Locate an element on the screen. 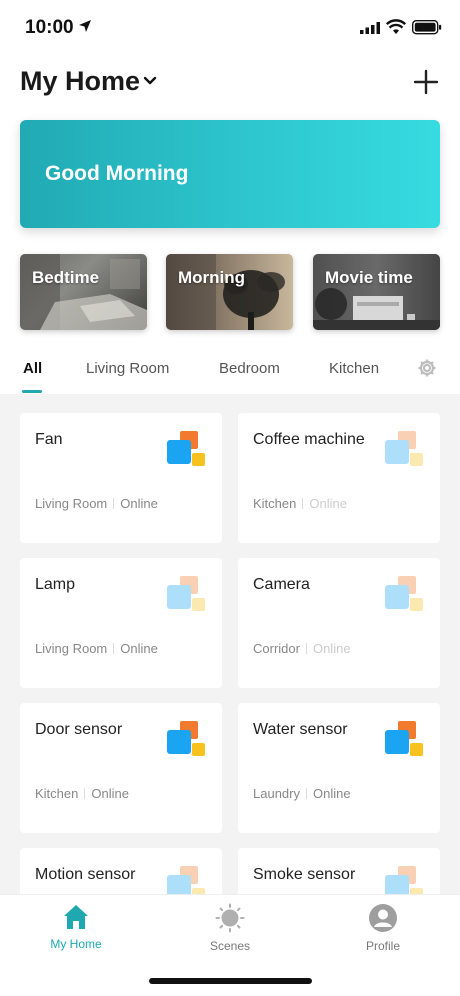 Image resolution: width=460 pixels, height=996 pixels. scene-card-bedtime: Bedtime is located at coordinates (83, 292).